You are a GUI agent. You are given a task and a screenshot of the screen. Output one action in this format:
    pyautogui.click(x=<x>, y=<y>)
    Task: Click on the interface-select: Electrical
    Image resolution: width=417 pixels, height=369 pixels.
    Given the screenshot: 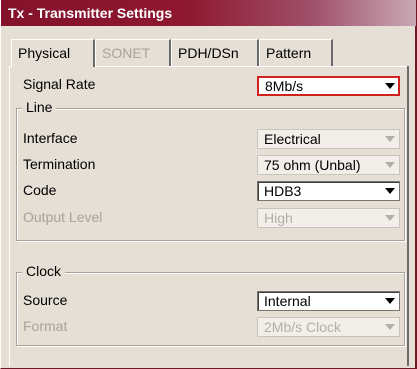 What is the action you would take?
    pyautogui.click(x=328, y=139)
    